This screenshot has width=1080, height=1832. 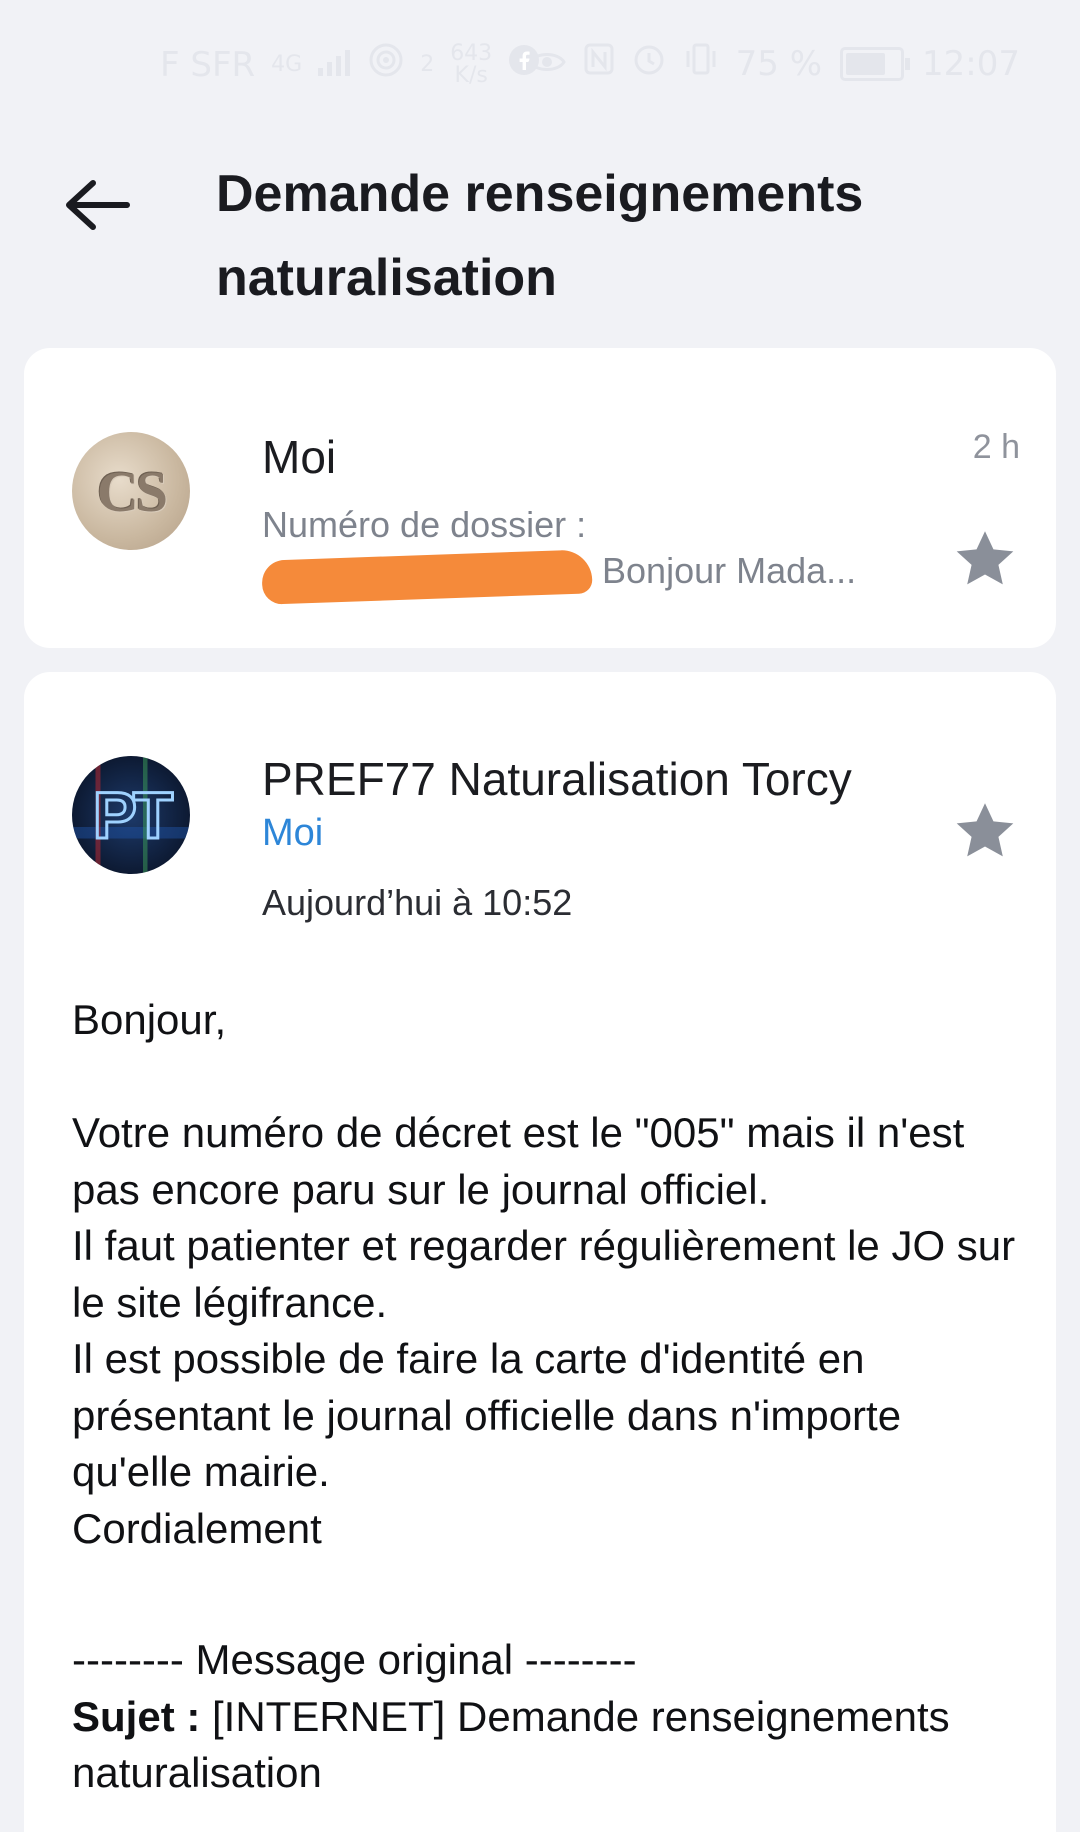 What do you see at coordinates (996, 447) in the screenshot?
I see `message-time: 2 h` at bounding box center [996, 447].